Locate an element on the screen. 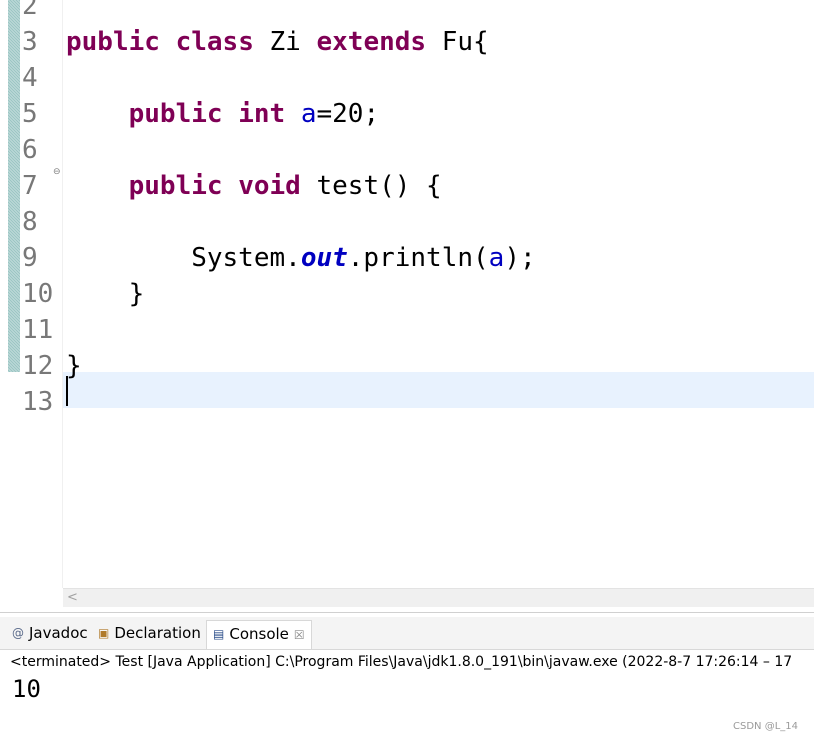 Image resolution: width=814 pixels, height=739 pixels. line-number: 10 is located at coordinates (38, 294).